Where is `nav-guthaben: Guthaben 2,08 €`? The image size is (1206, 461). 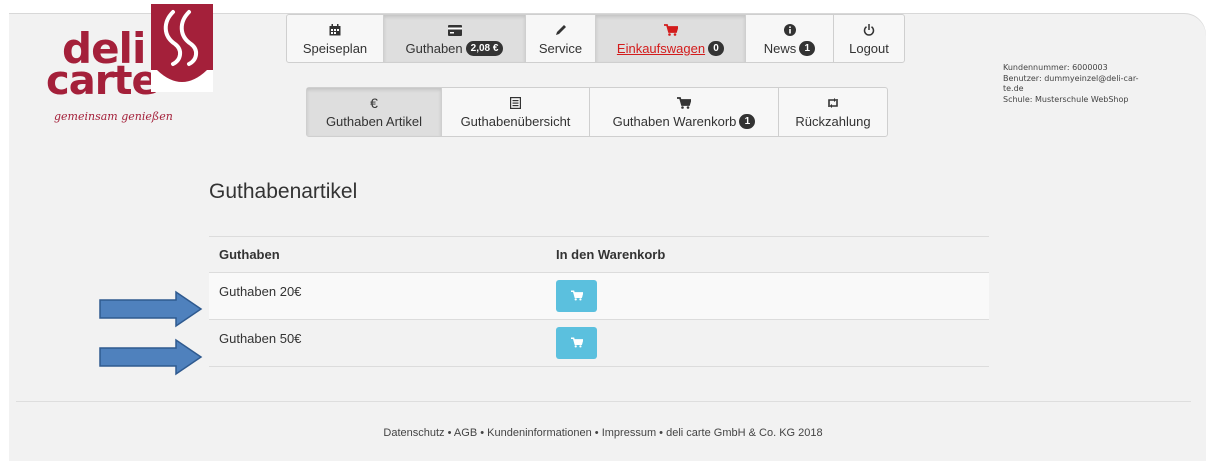
nav-guthaben: Guthaben 2,08 € is located at coordinates (455, 38).